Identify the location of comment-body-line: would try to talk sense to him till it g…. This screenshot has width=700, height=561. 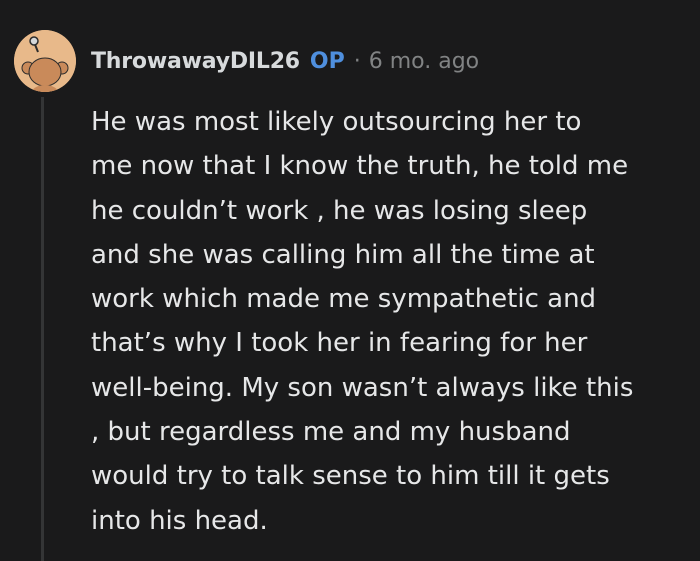
(350, 476).